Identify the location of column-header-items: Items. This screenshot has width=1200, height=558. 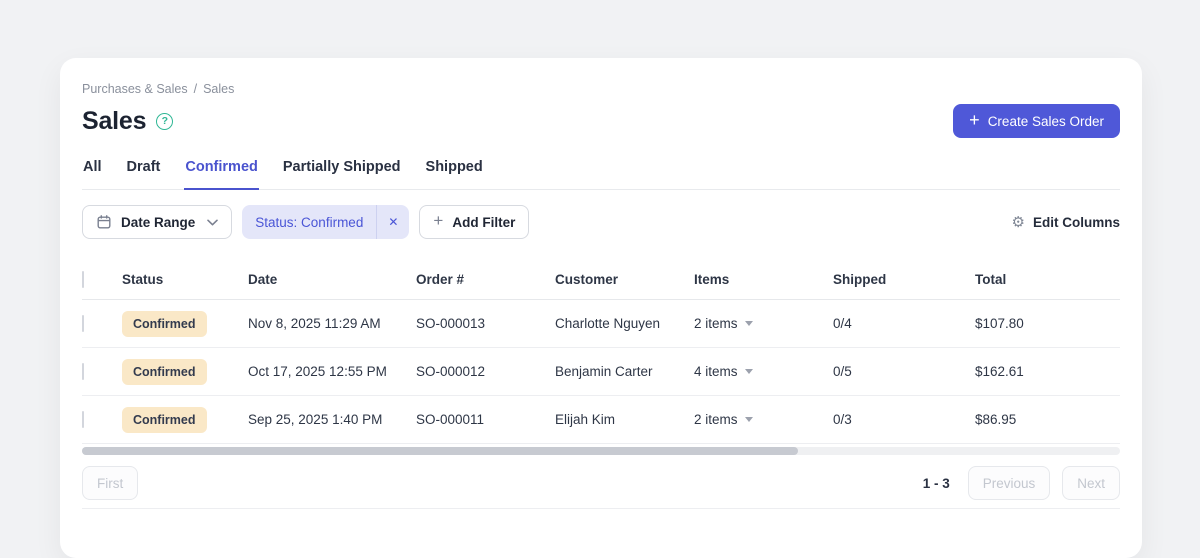
(763, 279).